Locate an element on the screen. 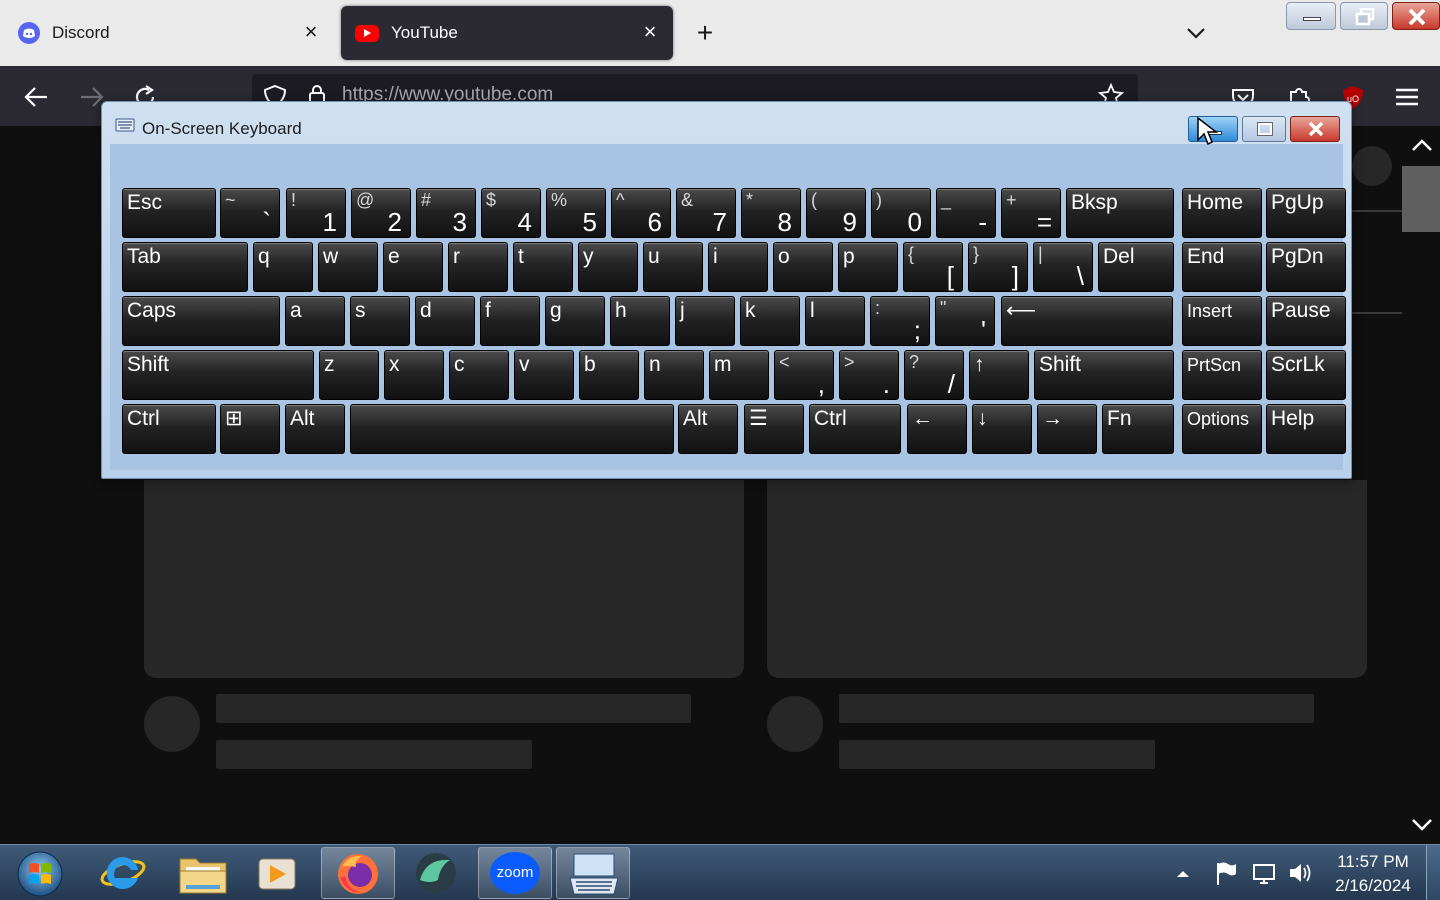 The image size is (1440, 900). file-explorer-taskbar-icon is located at coordinates (203, 873).